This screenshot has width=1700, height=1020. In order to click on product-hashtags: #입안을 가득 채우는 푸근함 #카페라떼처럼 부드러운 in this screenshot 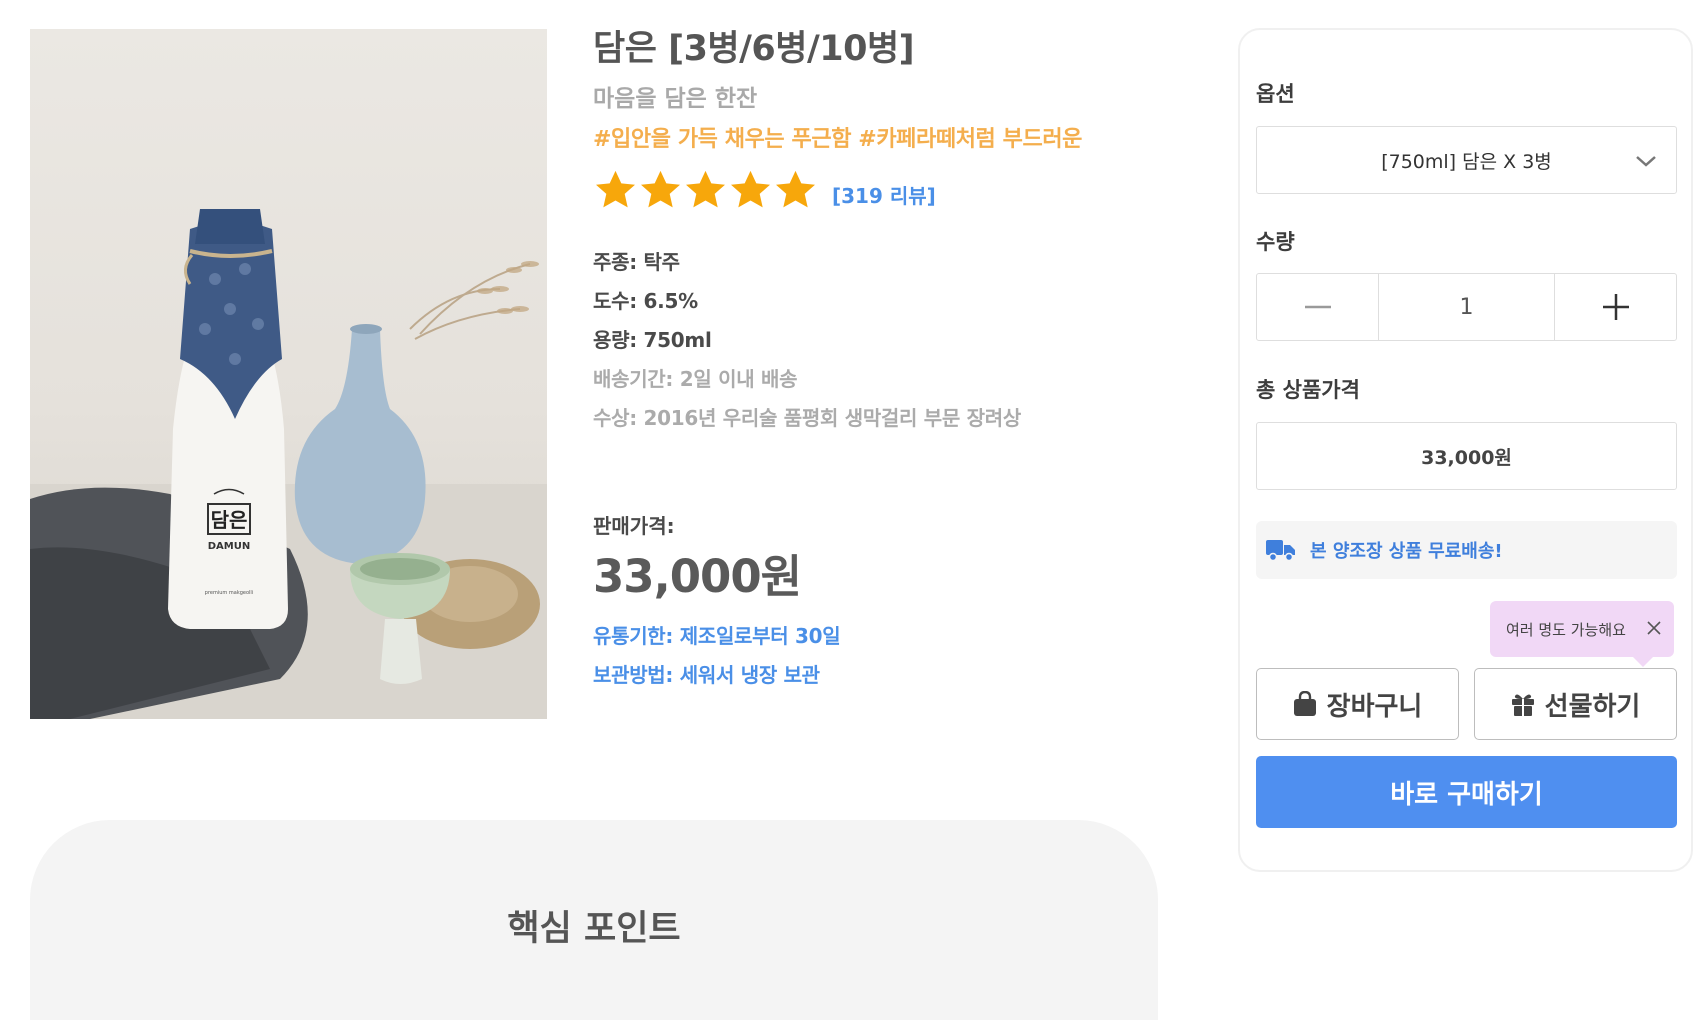, I will do `click(838, 139)`.